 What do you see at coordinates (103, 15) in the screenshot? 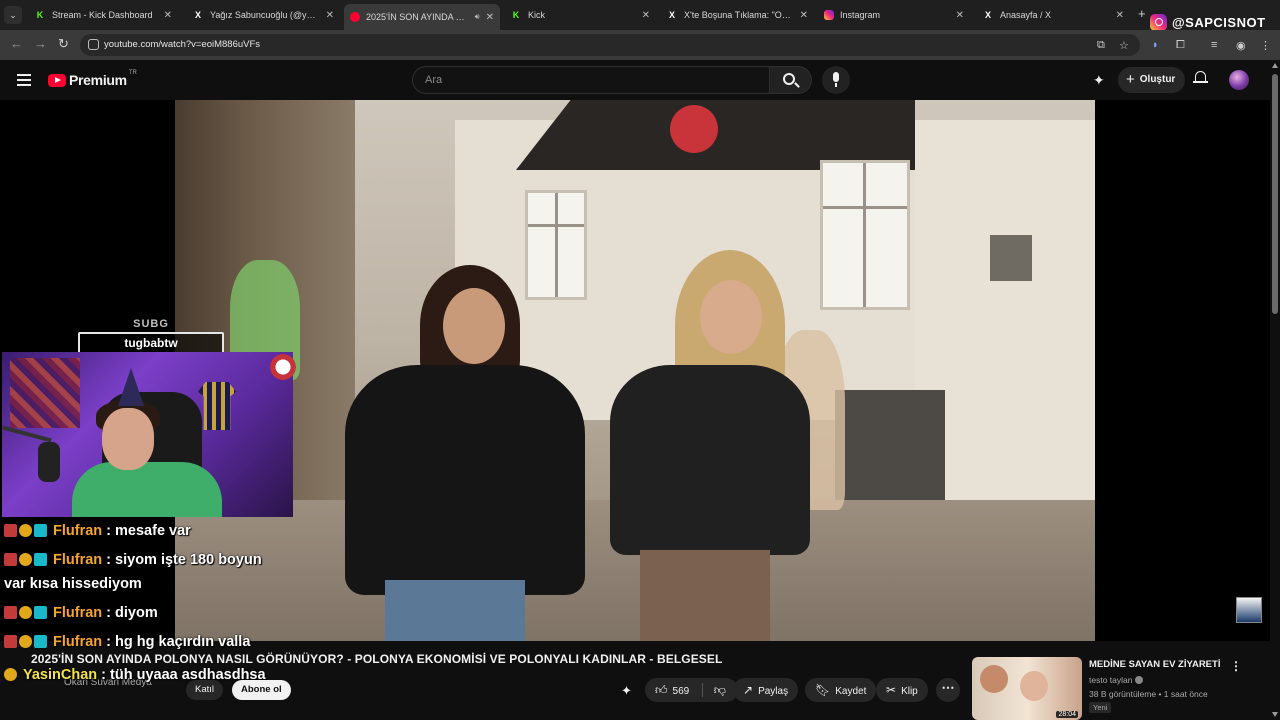
I see `tab-kick-dashboard: K Stream - Kick Dashboard ✕` at bounding box center [103, 15].